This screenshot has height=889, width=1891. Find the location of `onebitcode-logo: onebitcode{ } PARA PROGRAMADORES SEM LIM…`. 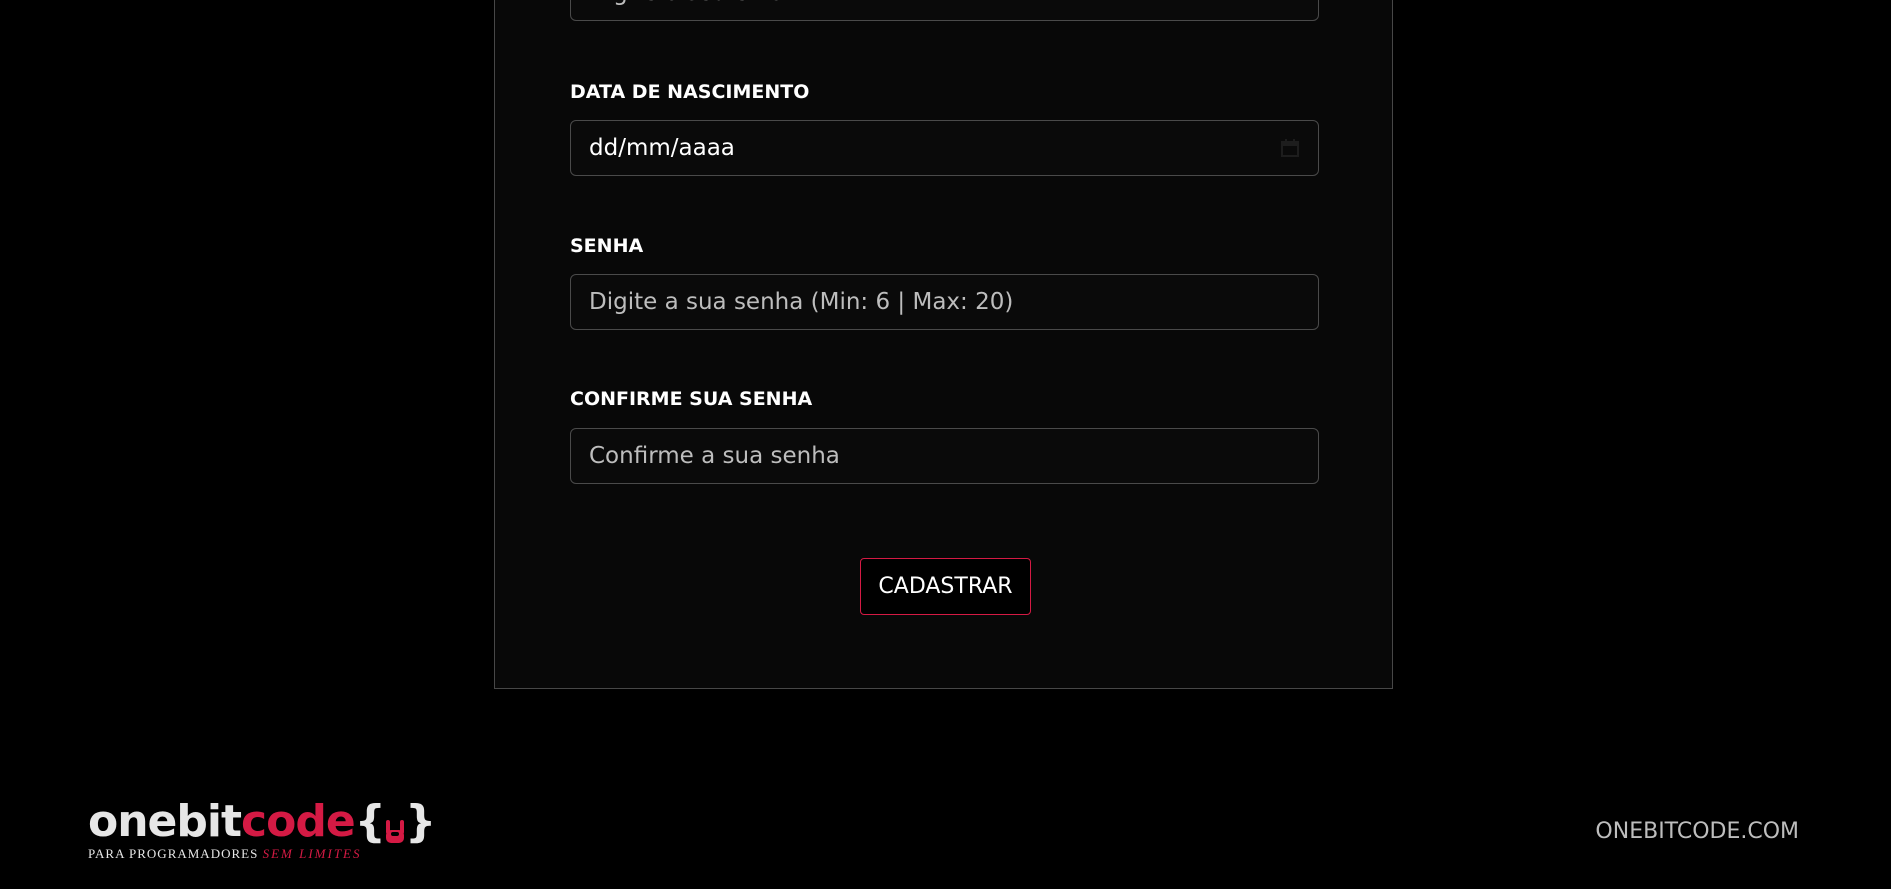

onebitcode-logo: onebitcode{ } PARA PROGRAMADORES SEM LIM… is located at coordinates (262, 830).